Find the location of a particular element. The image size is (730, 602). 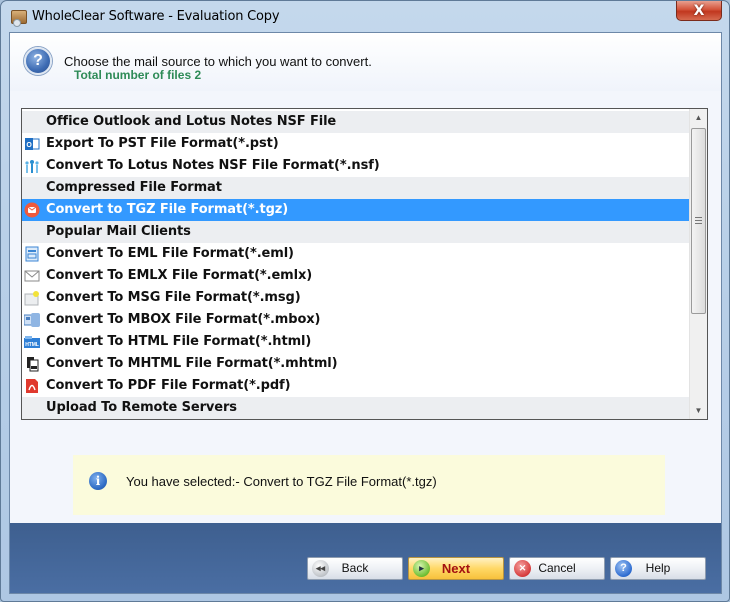

close-button: X is located at coordinates (699, 11).